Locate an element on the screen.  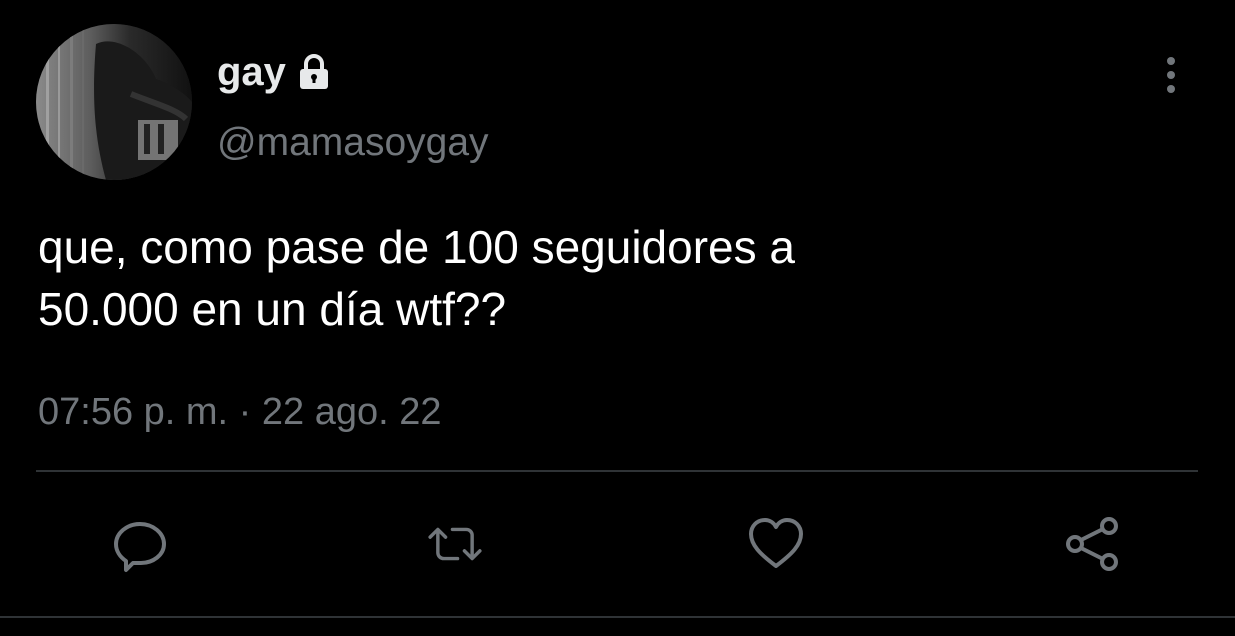
tweet-meta: 07:56 p. m. · 22 ago. 22 is located at coordinates (240, 412).